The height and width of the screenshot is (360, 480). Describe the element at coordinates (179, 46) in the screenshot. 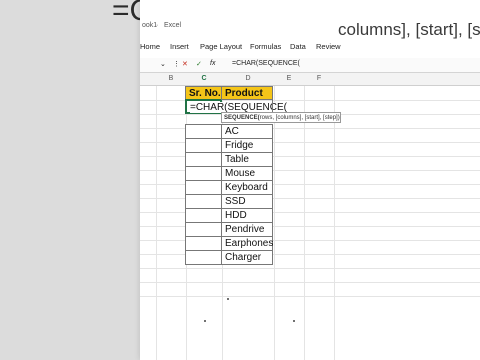

I see `tab-insert: Insert` at that location.